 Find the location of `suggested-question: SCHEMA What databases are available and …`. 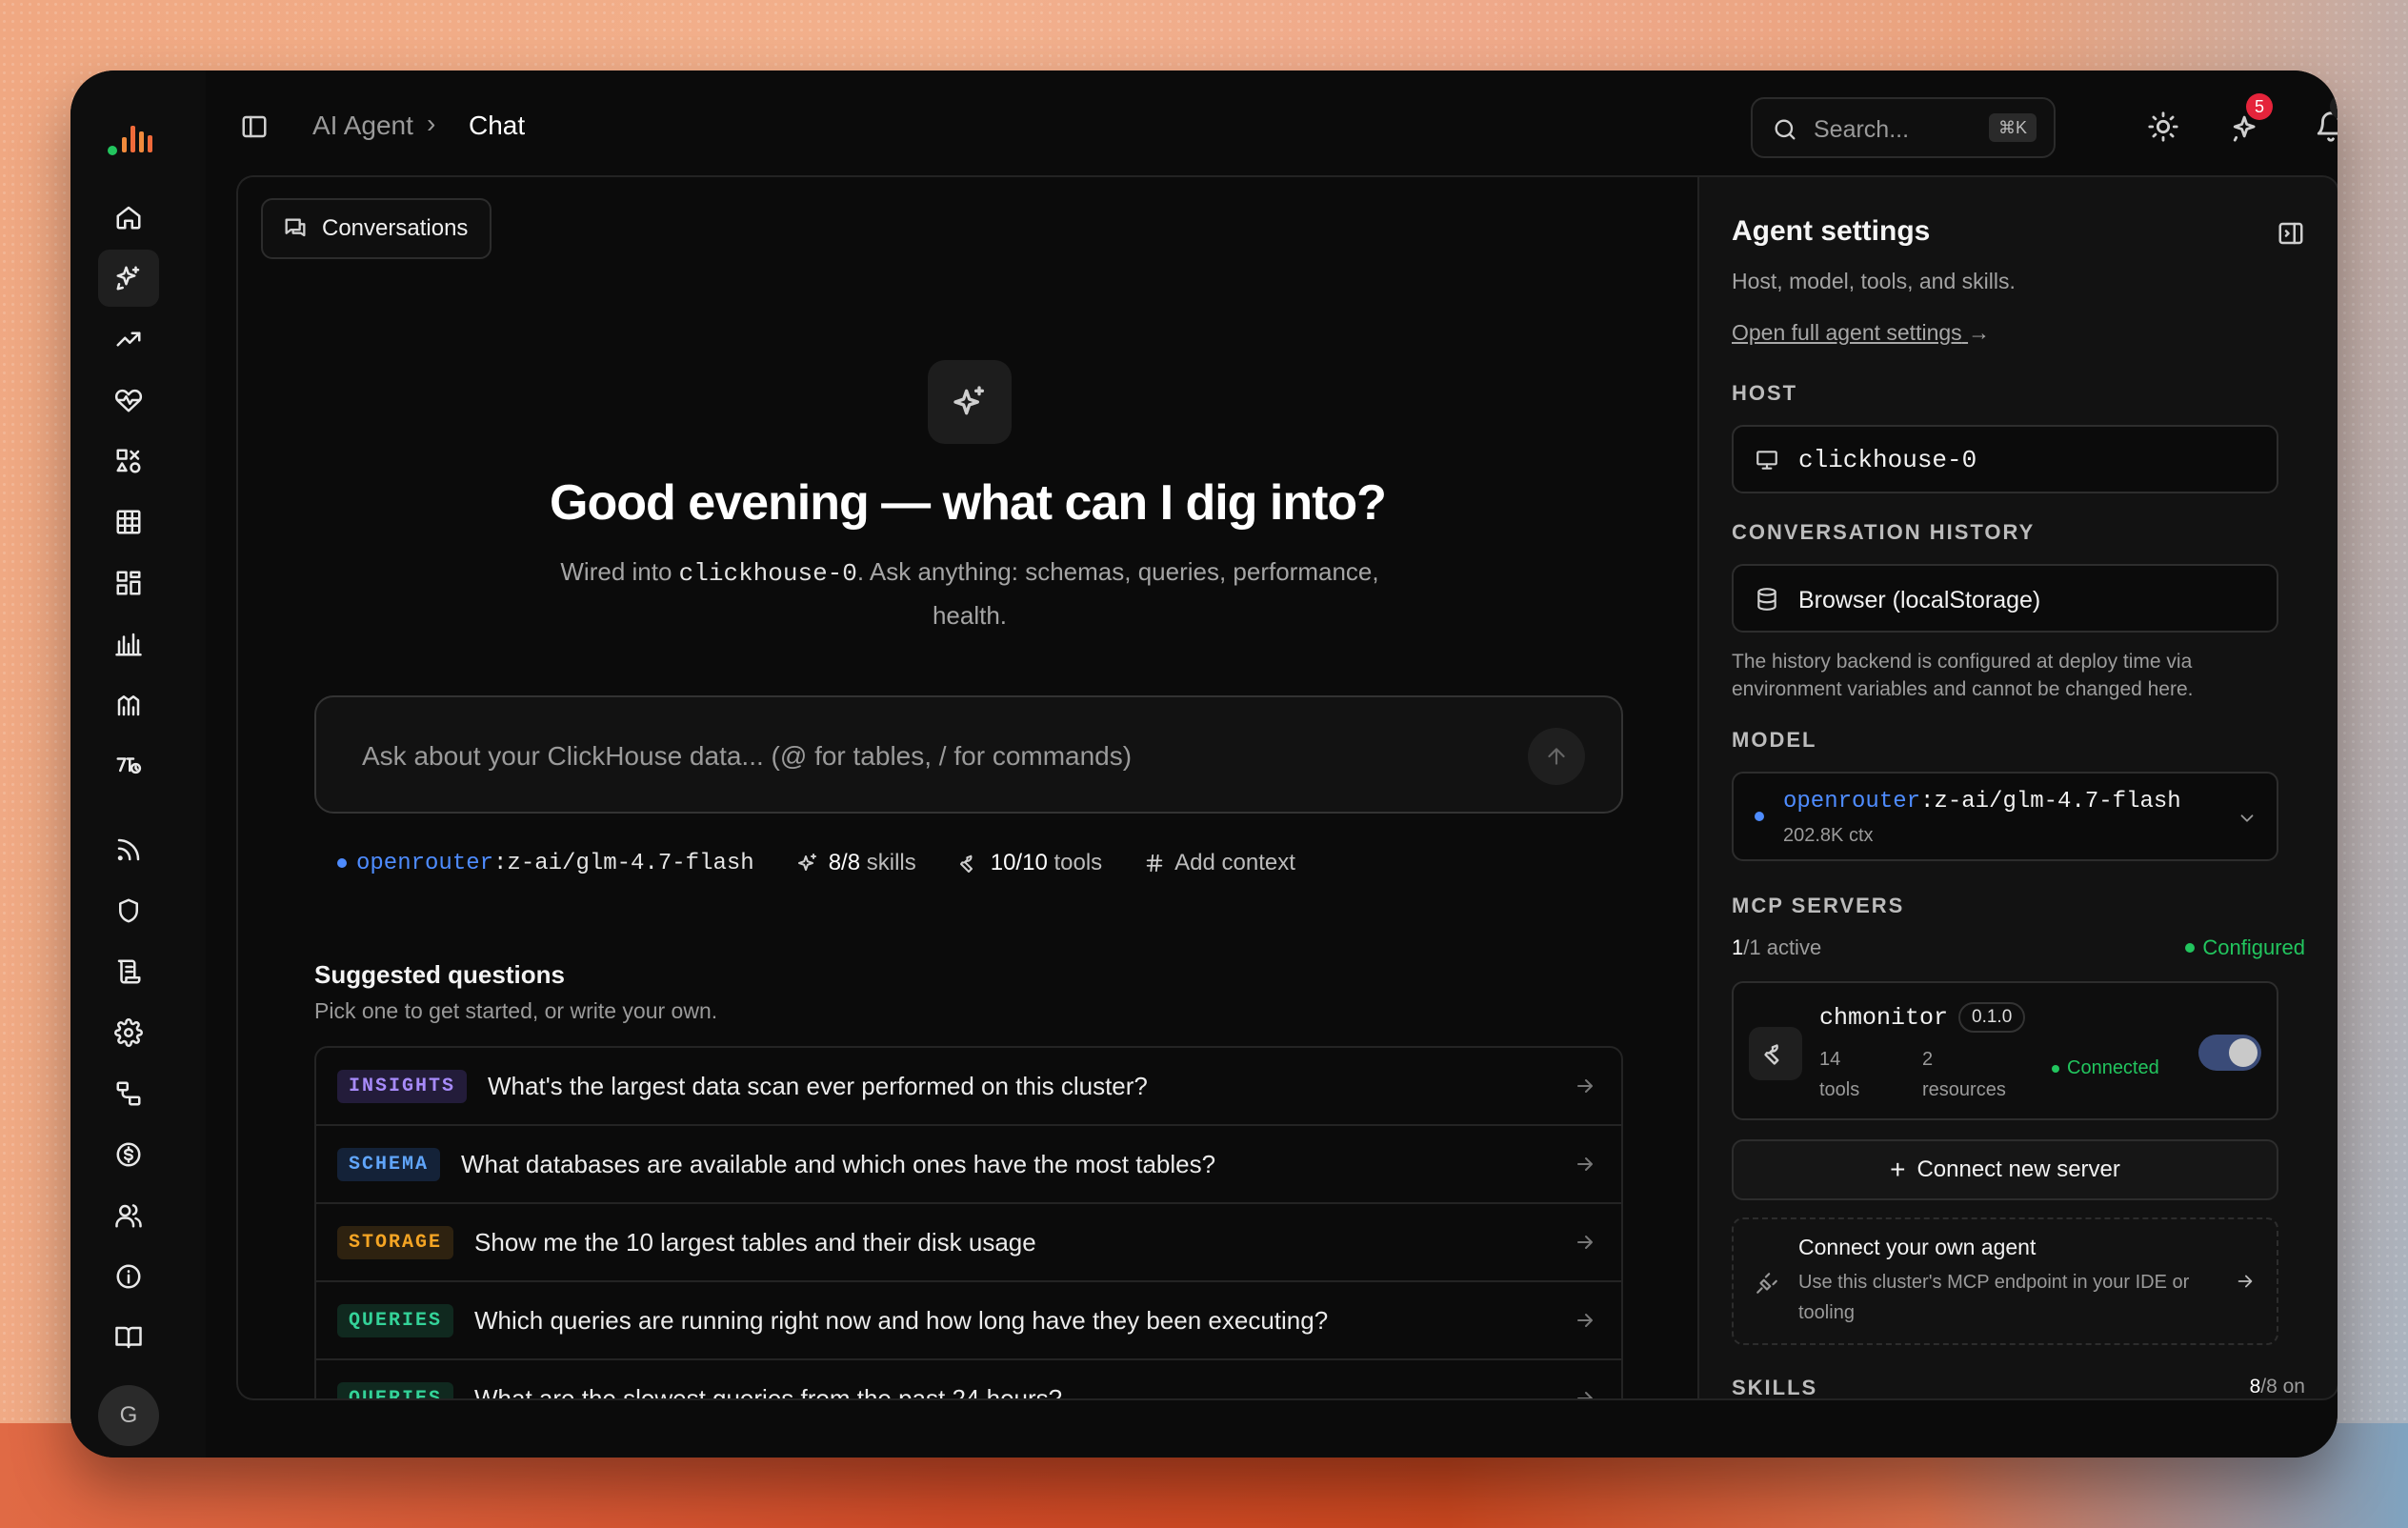

suggested-question: SCHEMA What databases are available and … is located at coordinates (968, 1165).